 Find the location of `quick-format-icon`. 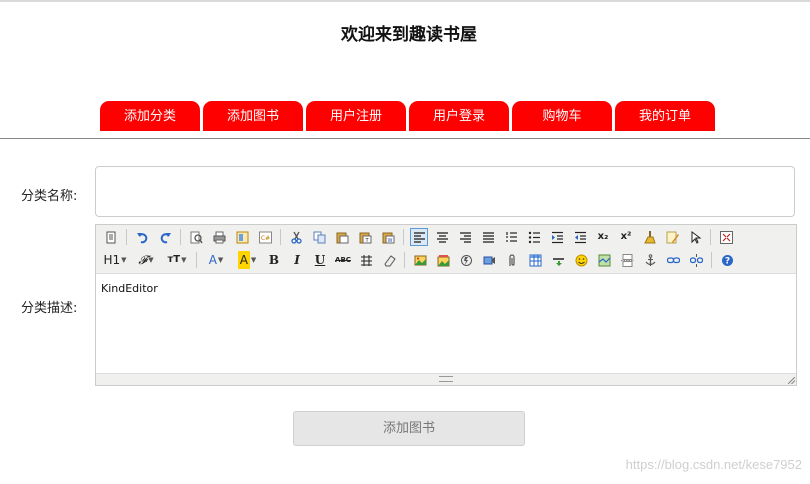

quick-format-icon is located at coordinates (672, 237).